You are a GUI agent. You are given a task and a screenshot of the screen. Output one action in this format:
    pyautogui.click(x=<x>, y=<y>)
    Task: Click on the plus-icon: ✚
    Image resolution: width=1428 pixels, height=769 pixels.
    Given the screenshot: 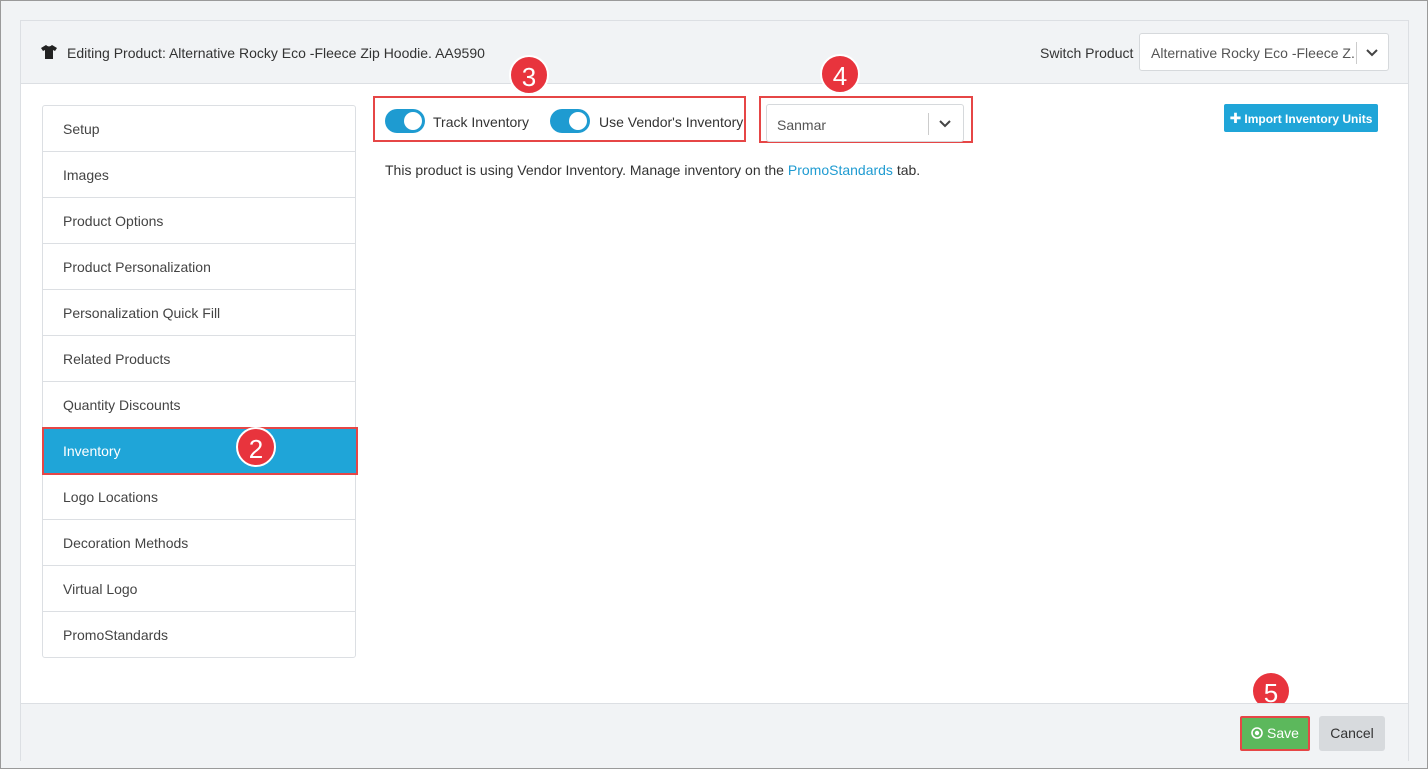 What is the action you would take?
    pyautogui.click(x=1235, y=118)
    